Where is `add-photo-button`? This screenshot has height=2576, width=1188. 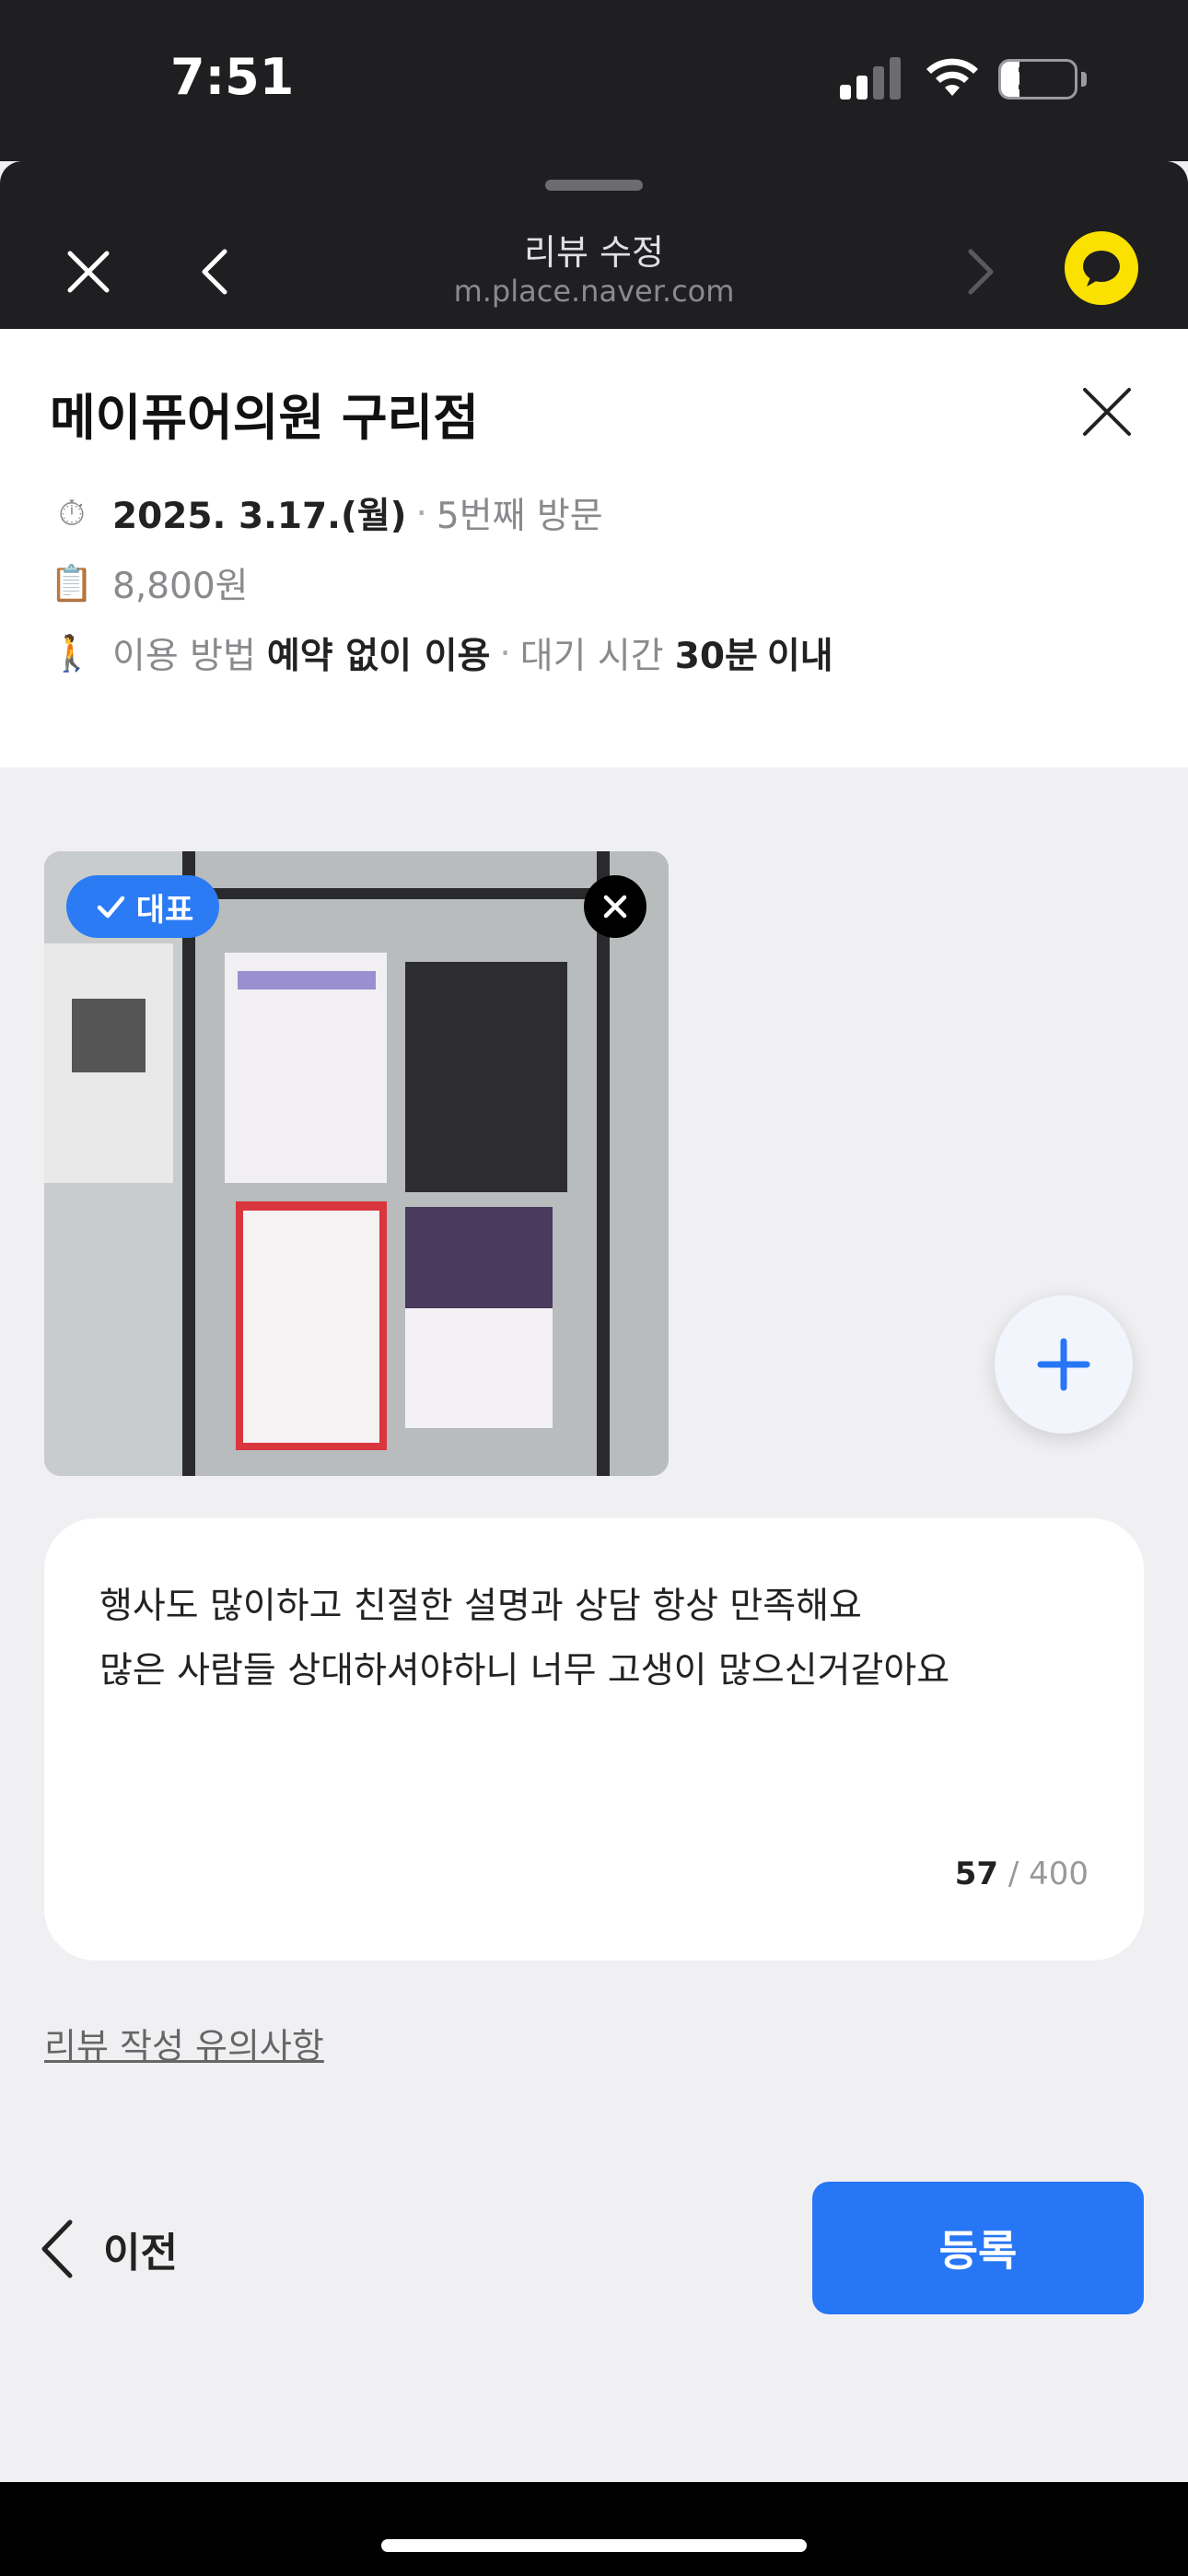 add-photo-button is located at coordinates (1064, 1364).